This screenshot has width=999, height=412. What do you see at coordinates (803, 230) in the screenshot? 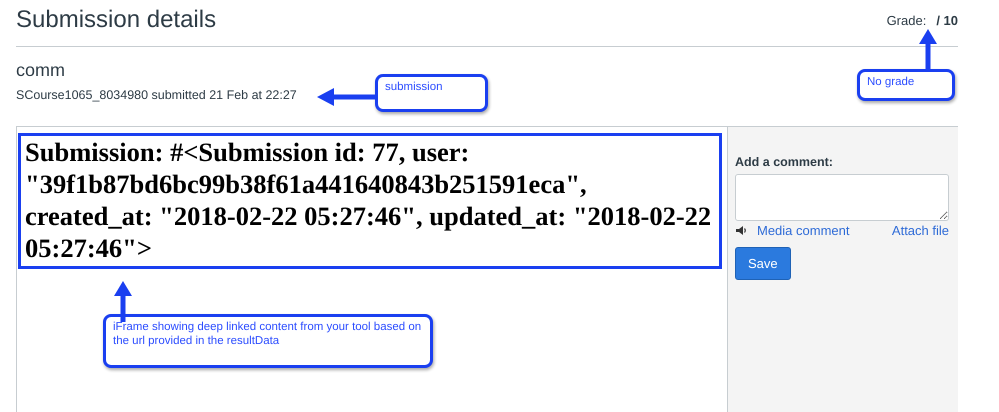
I see `media-comment-link: Media comment` at bounding box center [803, 230].